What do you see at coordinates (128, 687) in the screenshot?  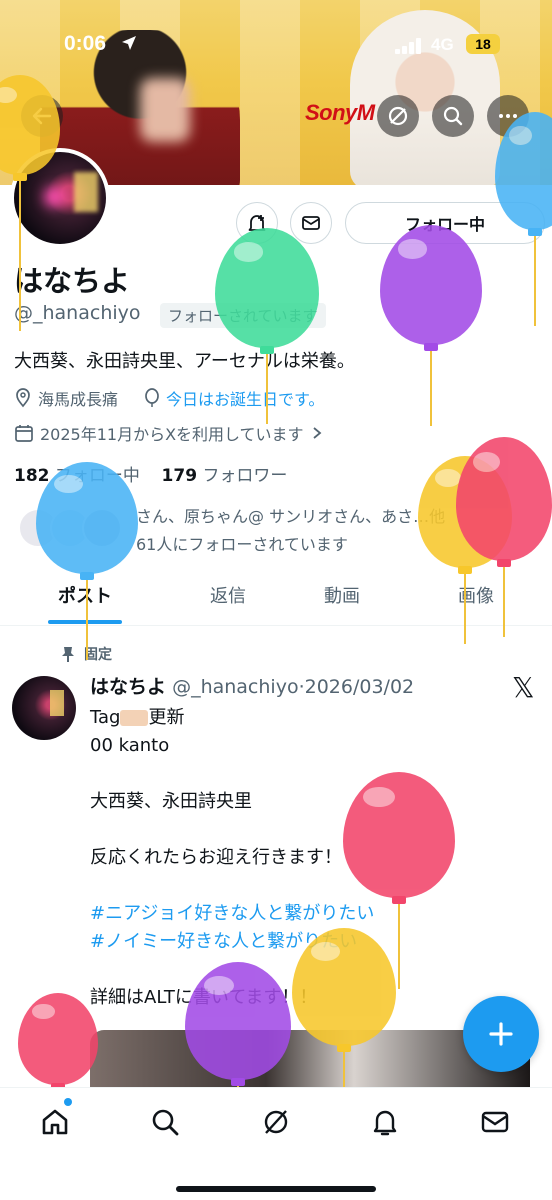 I see `post-author-name: はなちよ` at bounding box center [128, 687].